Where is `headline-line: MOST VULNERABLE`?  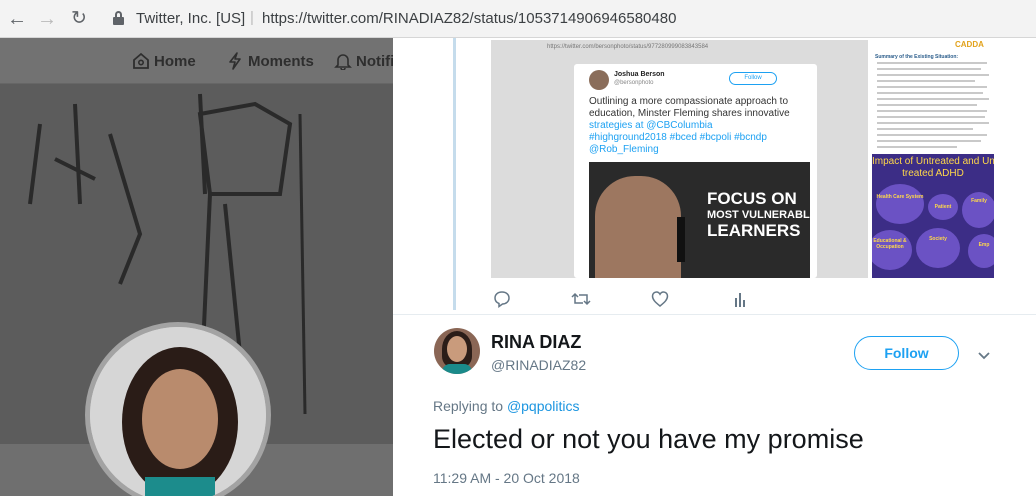
headline-line: MOST VULNERABLE is located at coordinates (758, 215).